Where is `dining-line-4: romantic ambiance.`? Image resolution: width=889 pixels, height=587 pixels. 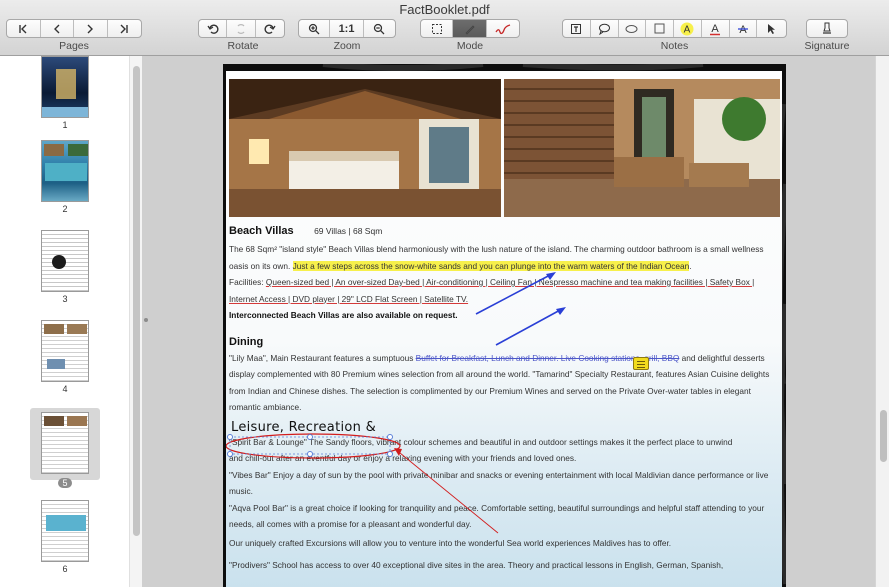 dining-line-4: romantic ambiance. is located at coordinates (265, 407).